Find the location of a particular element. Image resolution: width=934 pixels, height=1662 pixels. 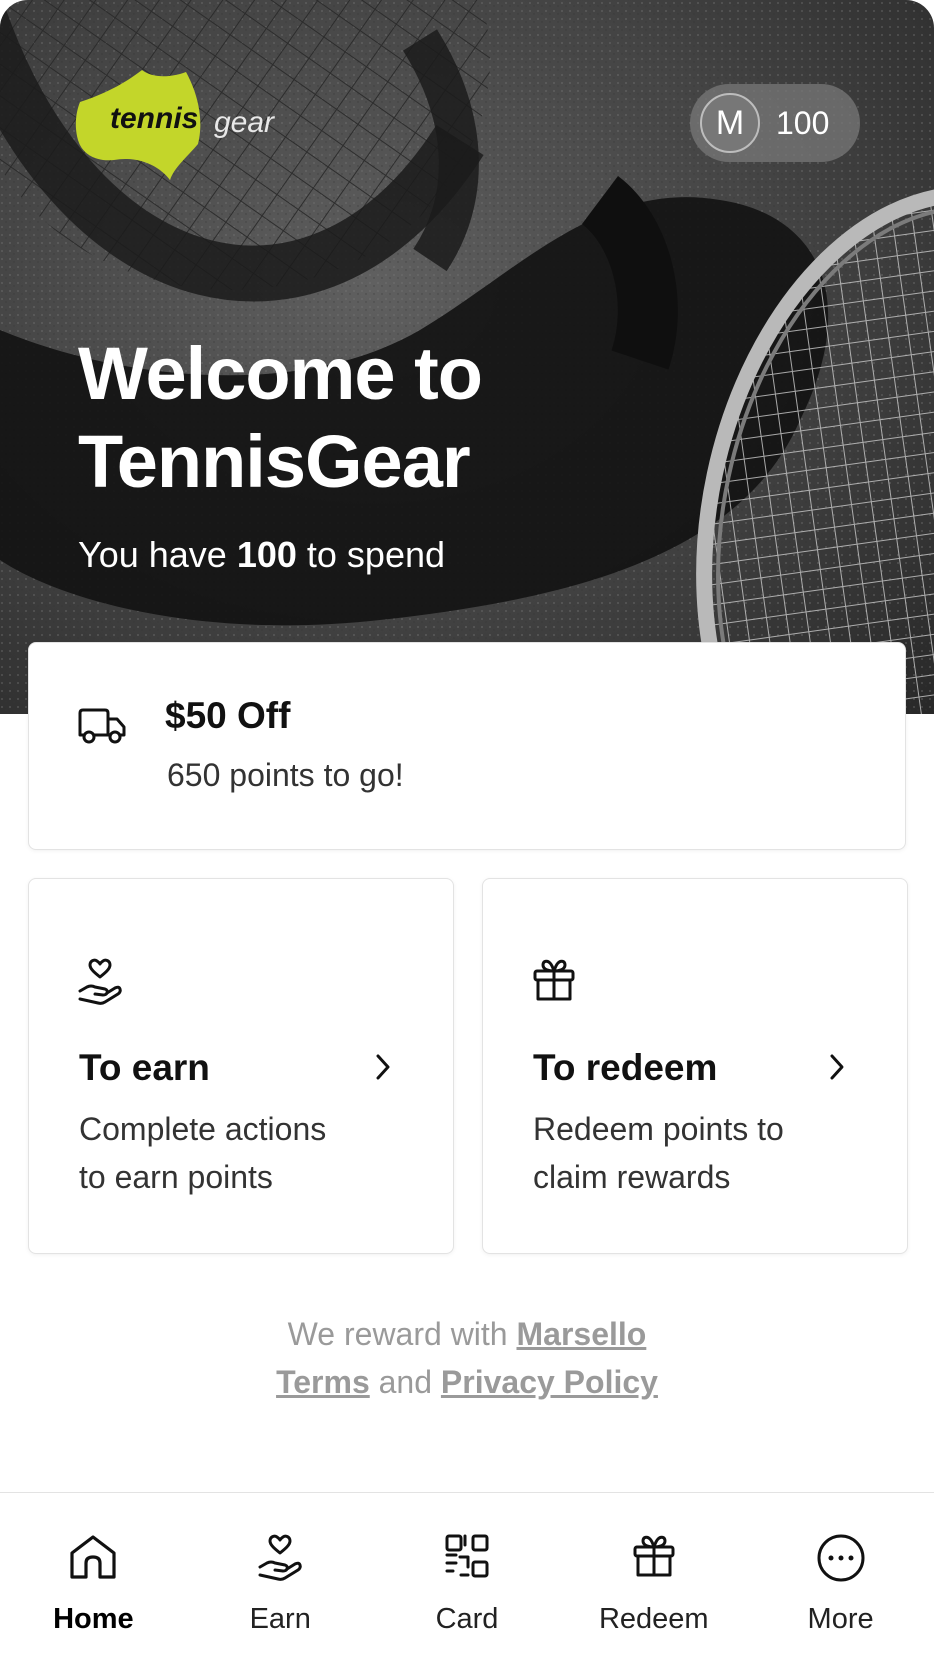

legal-and-text: and is located at coordinates (405, 1382).